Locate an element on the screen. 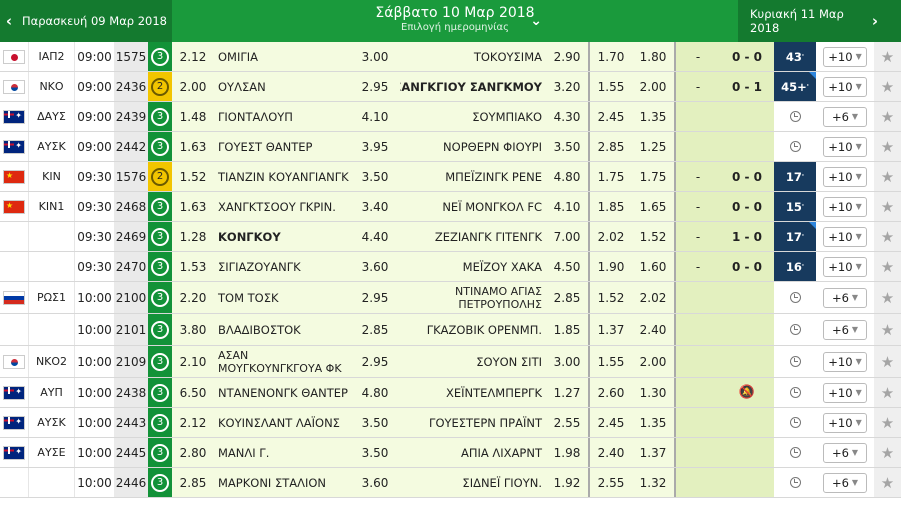 This screenshot has width=901, height=505. odd-over: 1.30 is located at coordinates (654, 392).